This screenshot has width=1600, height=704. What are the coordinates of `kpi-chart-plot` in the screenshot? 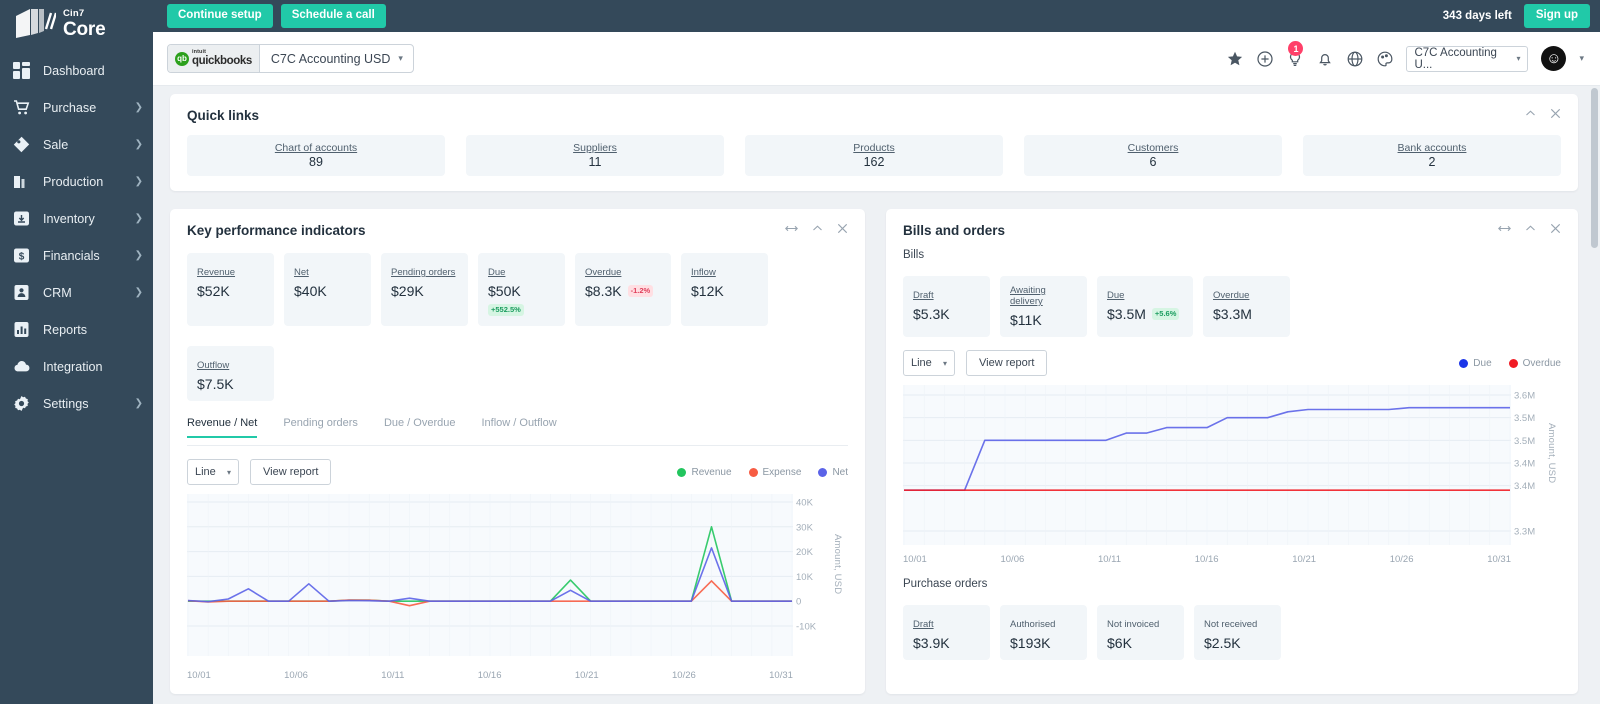 It's located at (490, 575).